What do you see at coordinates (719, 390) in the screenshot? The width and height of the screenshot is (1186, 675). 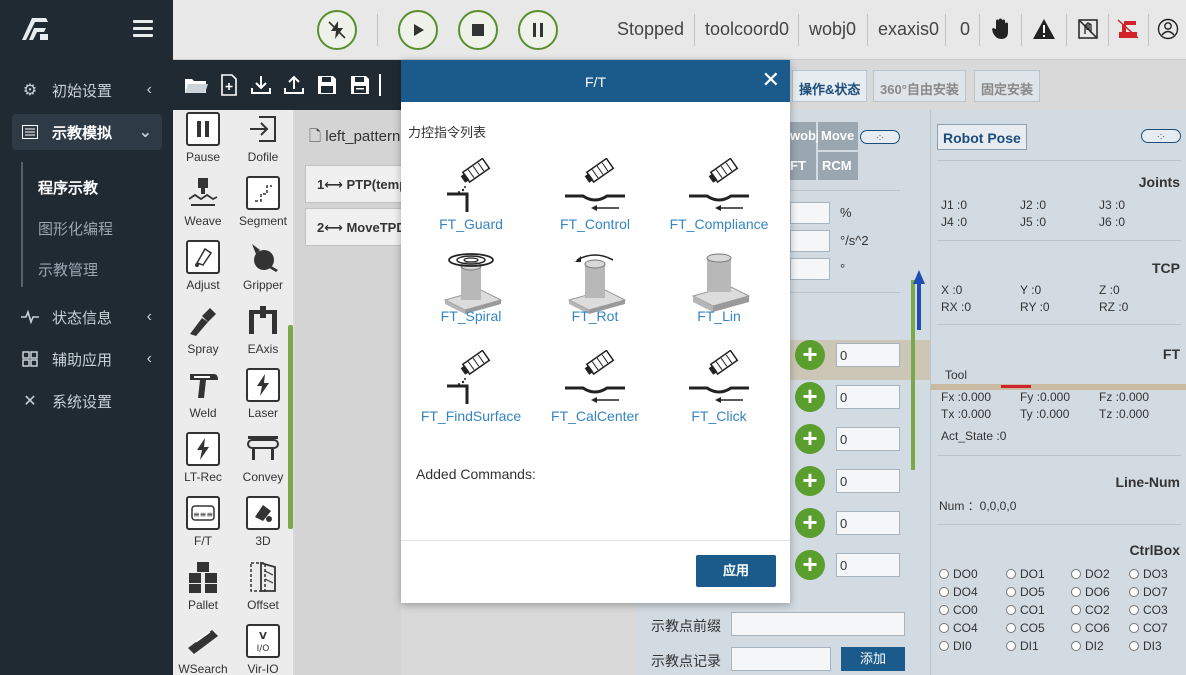 I see `cmd-ft-click: FT_Click` at bounding box center [719, 390].